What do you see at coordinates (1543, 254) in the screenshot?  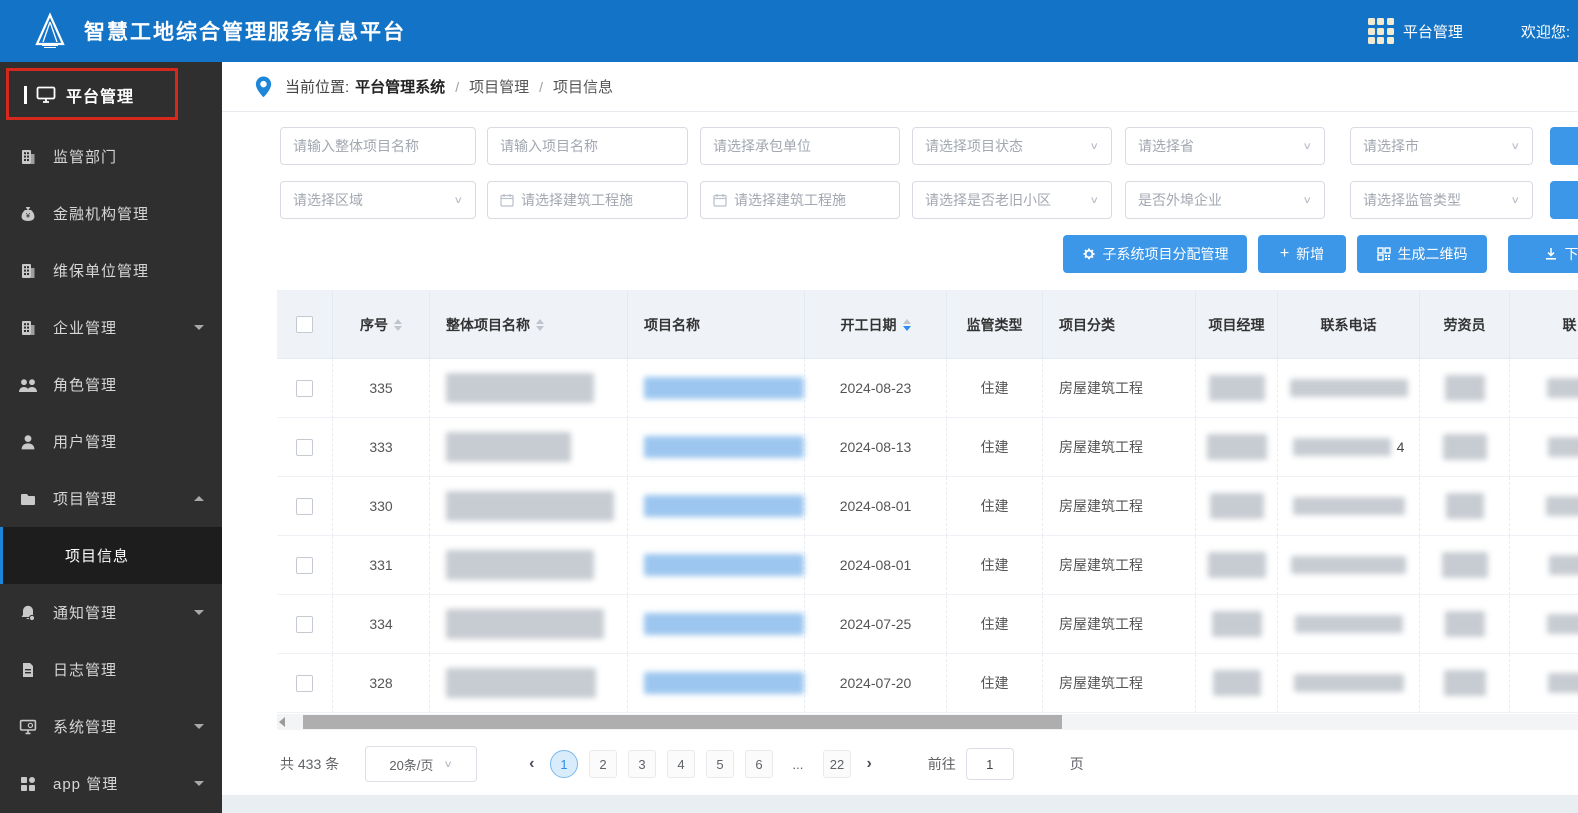 I see `download-button: 下载` at bounding box center [1543, 254].